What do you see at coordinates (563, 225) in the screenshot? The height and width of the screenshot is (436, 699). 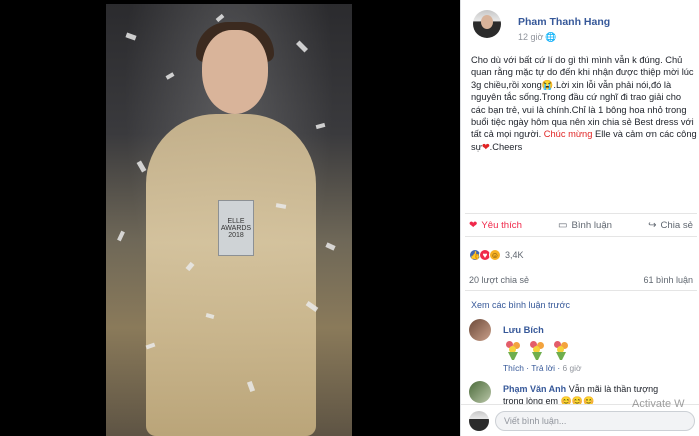 I see `comment-icon: ▭` at bounding box center [563, 225].